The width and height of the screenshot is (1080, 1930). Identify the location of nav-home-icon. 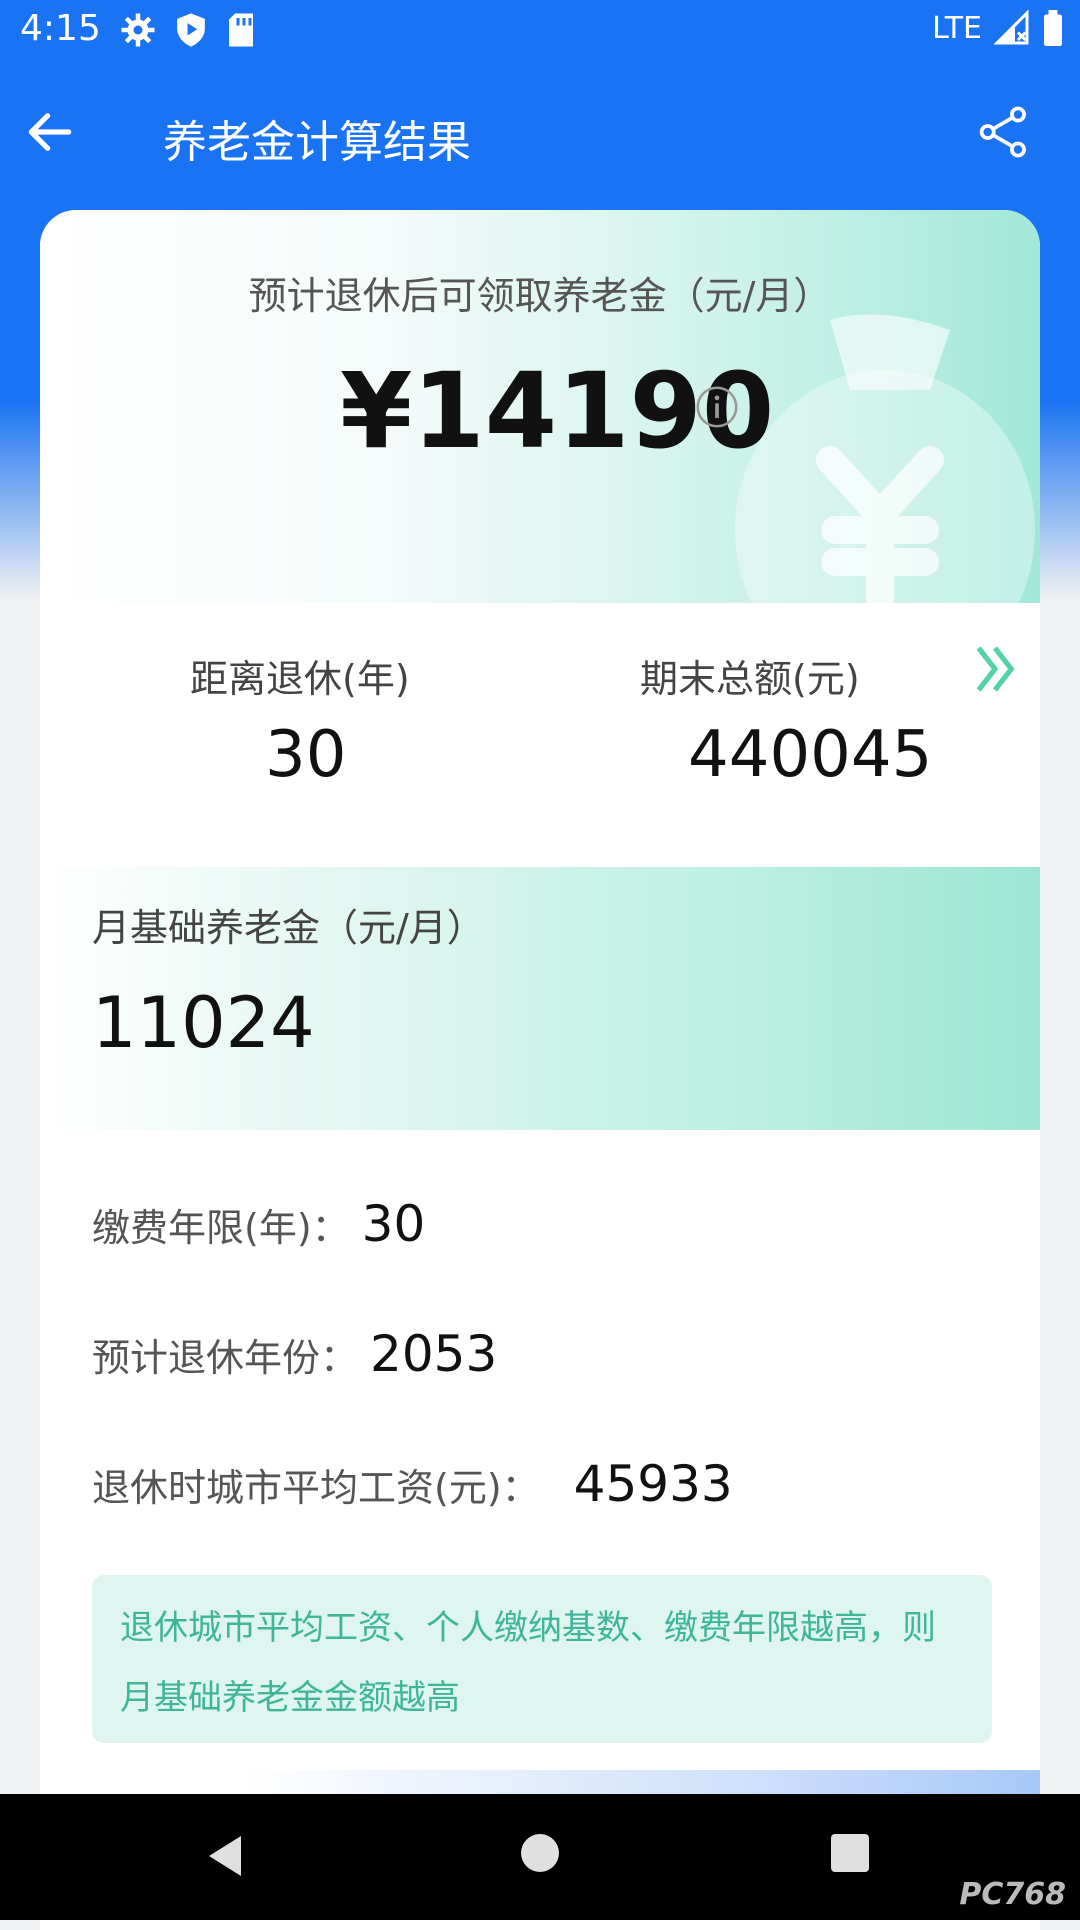
(540, 1853).